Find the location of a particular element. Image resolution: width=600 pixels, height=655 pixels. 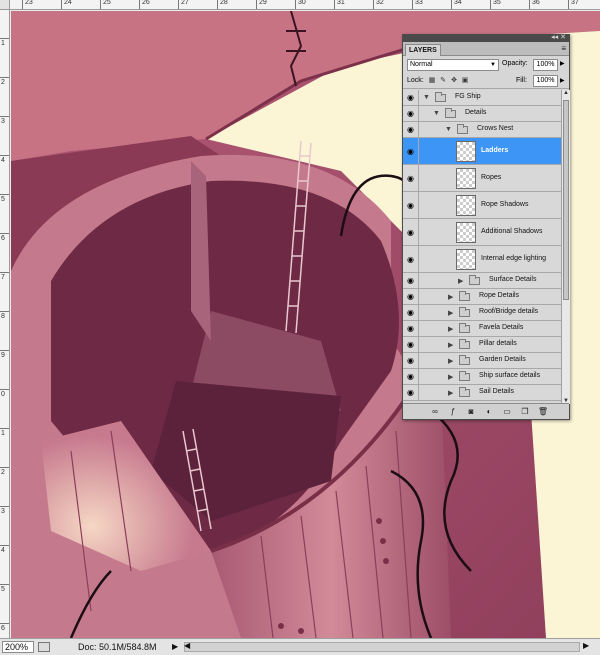

layer-group-garden-details: ◉ ▶ Garden Details is located at coordinates (482, 361).